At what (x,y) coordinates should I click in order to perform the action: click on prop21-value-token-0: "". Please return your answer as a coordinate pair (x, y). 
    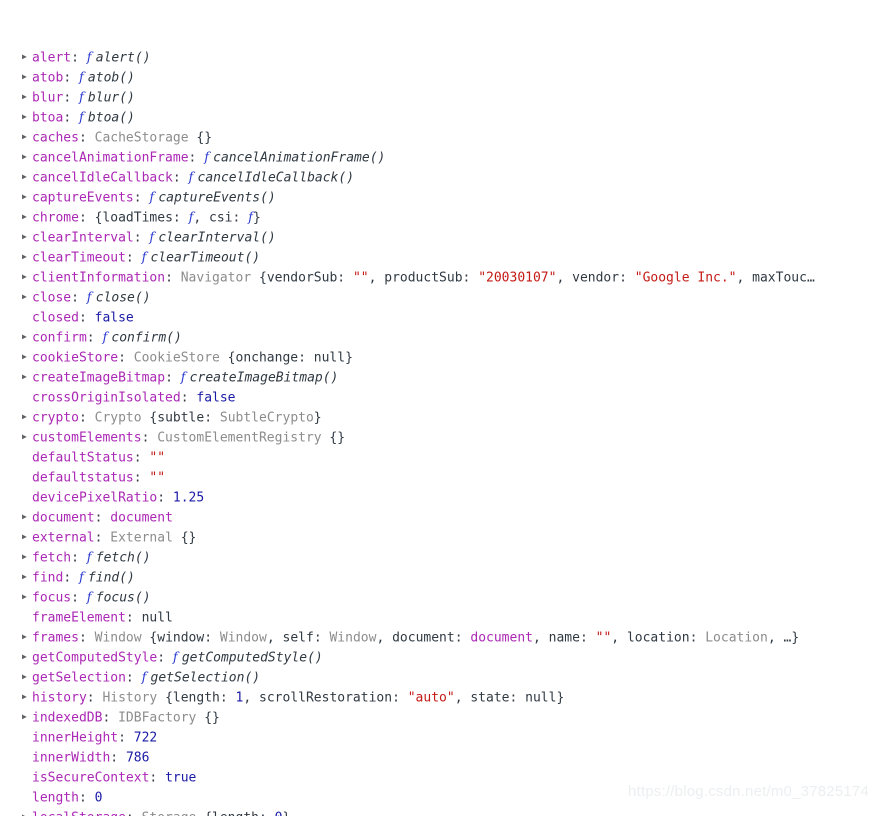
    Looking at the image, I should click on (157, 478).